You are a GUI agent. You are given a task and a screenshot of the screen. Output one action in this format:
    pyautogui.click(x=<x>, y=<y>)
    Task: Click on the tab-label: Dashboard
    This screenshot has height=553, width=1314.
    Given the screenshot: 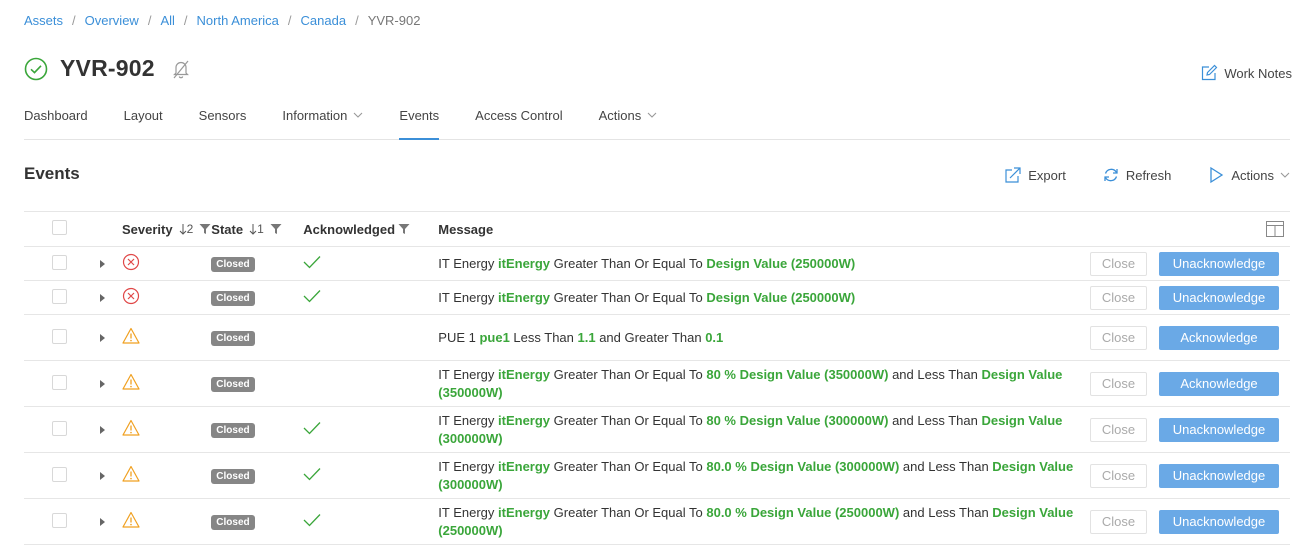 What is the action you would take?
    pyautogui.click(x=56, y=115)
    